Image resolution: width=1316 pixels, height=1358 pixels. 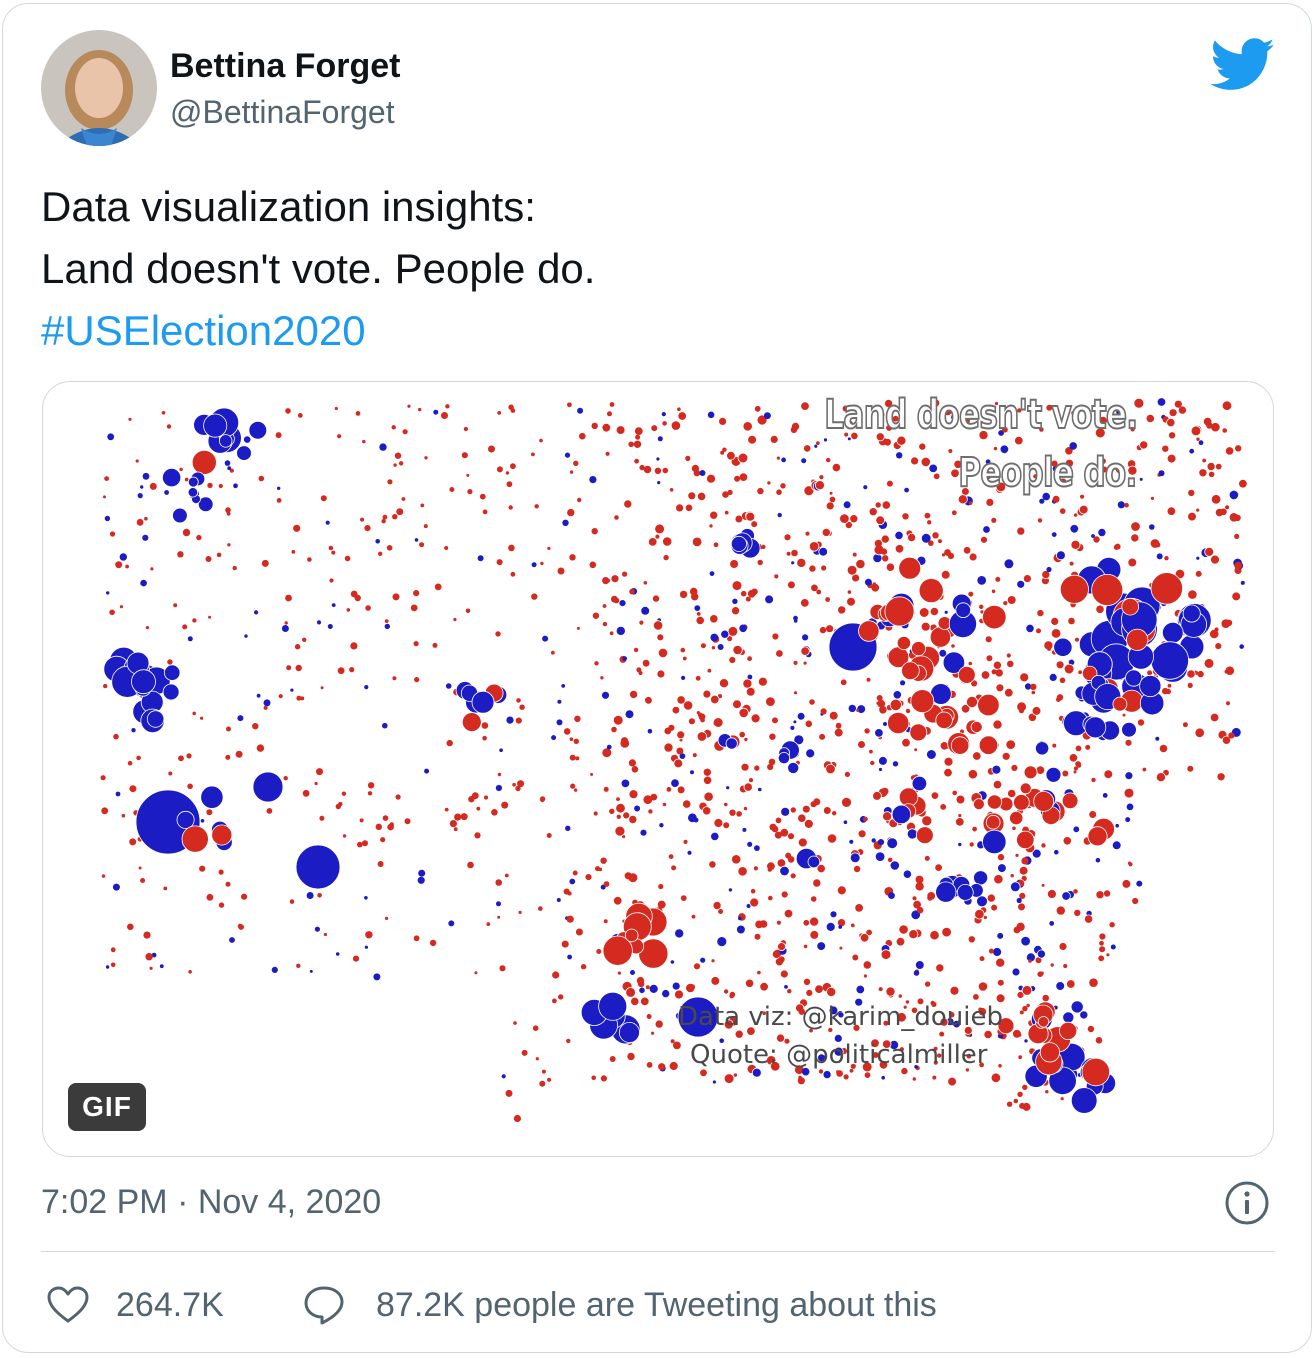 What do you see at coordinates (288, 206) in the screenshot?
I see `tweet-line-1: Data visualization insights:` at bounding box center [288, 206].